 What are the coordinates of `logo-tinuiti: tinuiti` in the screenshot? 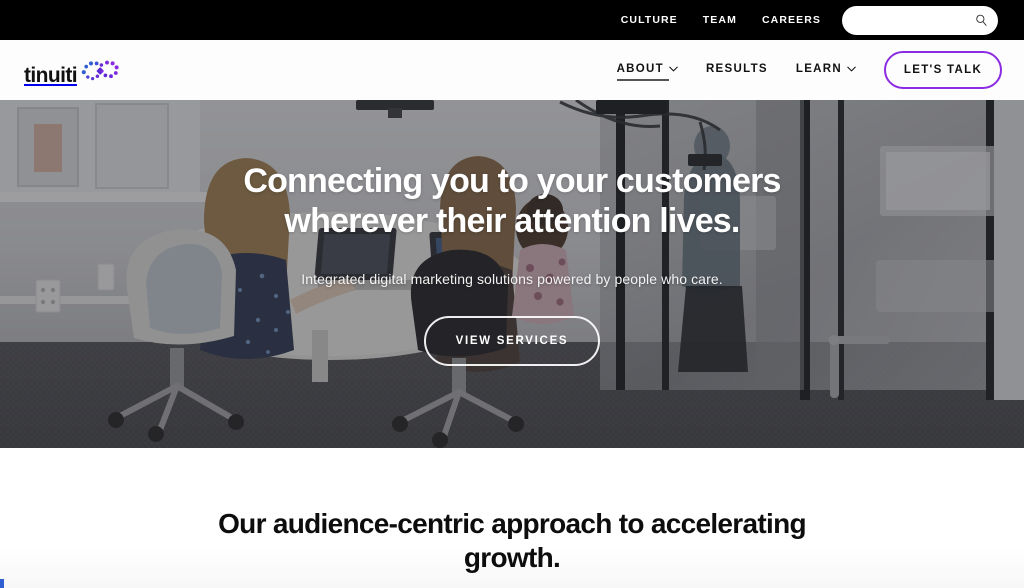 It's located at (73, 70).